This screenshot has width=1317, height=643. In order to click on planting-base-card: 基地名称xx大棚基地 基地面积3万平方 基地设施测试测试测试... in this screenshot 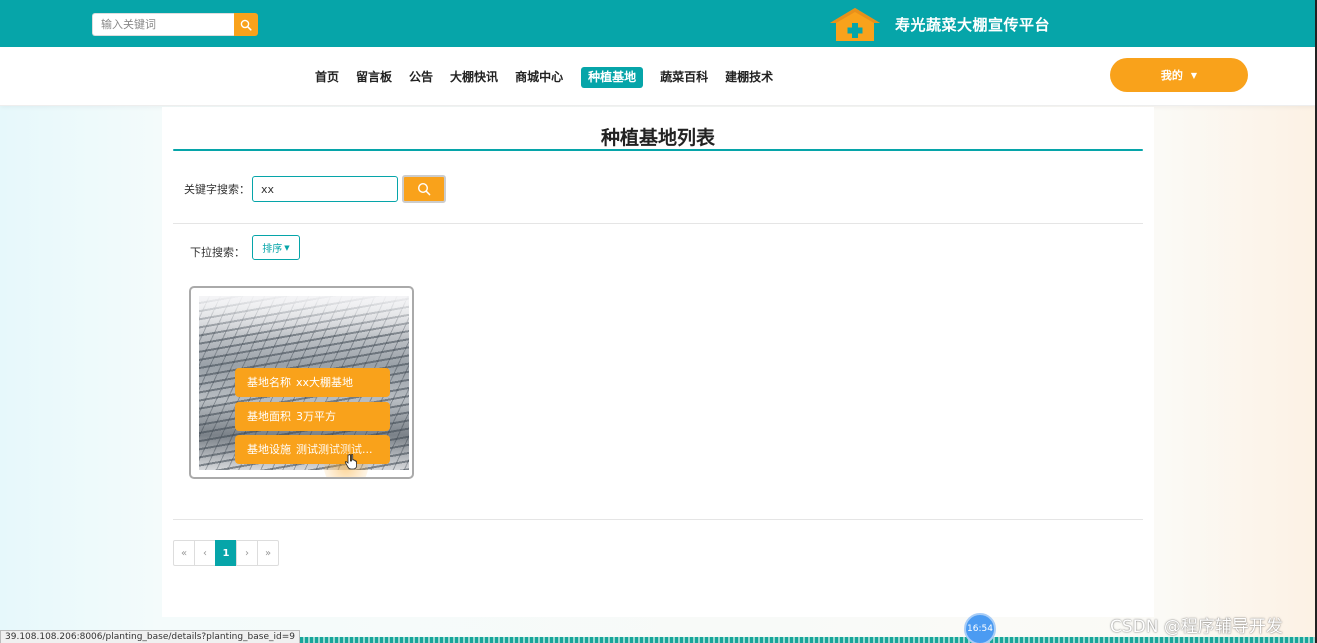, I will do `click(301, 382)`.